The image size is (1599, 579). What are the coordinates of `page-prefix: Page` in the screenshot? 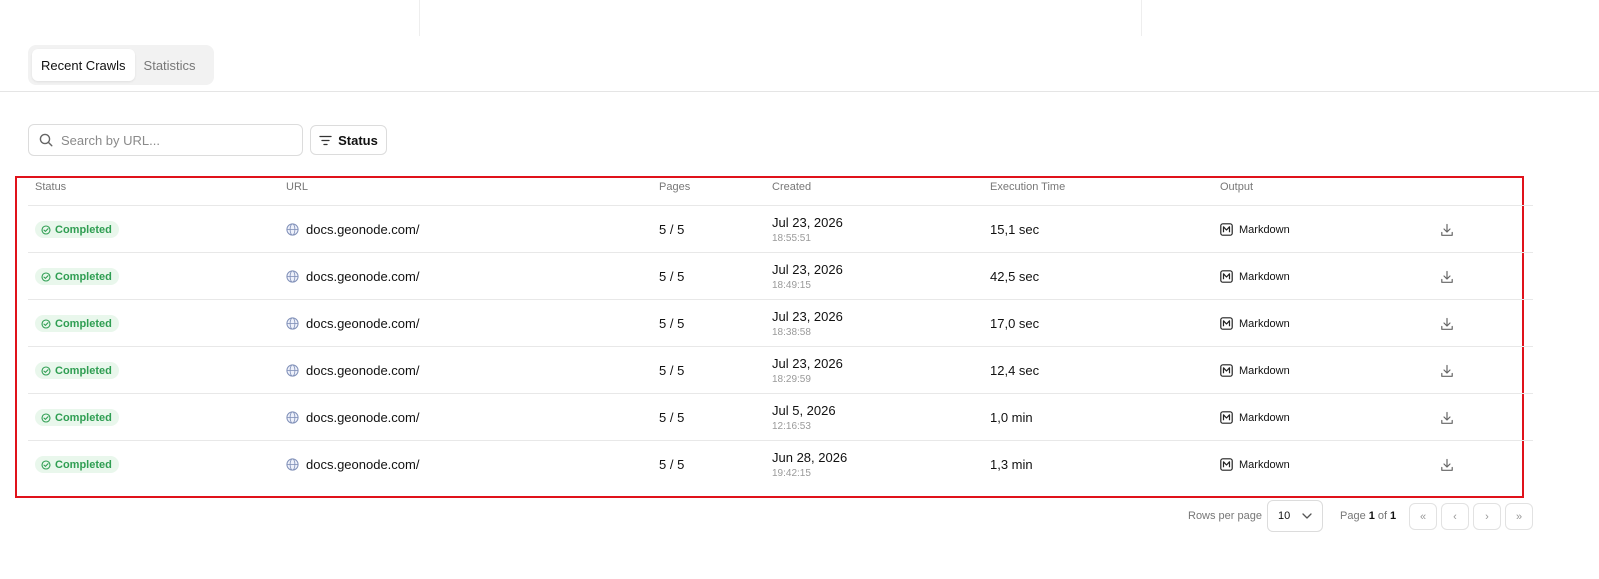 It's located at (1353, 516).